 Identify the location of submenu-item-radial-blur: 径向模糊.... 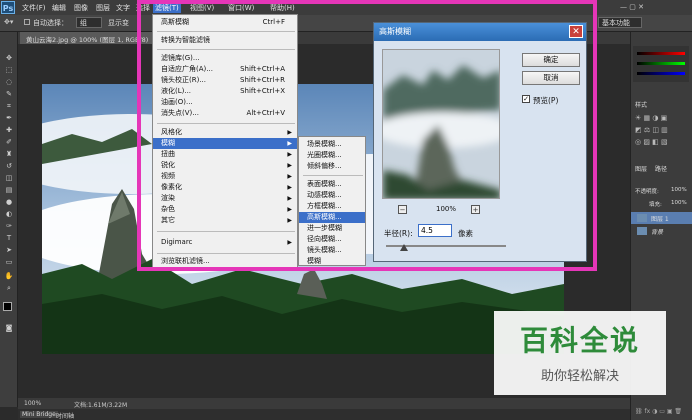
(332, 239).